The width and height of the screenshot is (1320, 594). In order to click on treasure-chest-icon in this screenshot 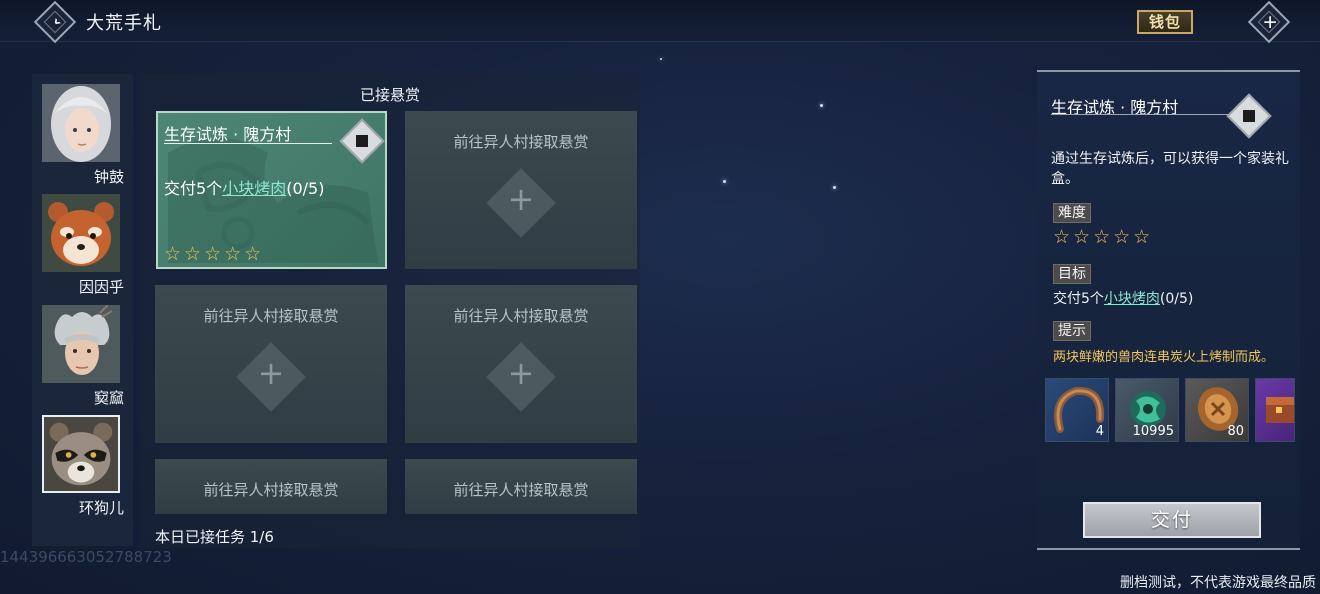, I will do `click(1280, 410)`.